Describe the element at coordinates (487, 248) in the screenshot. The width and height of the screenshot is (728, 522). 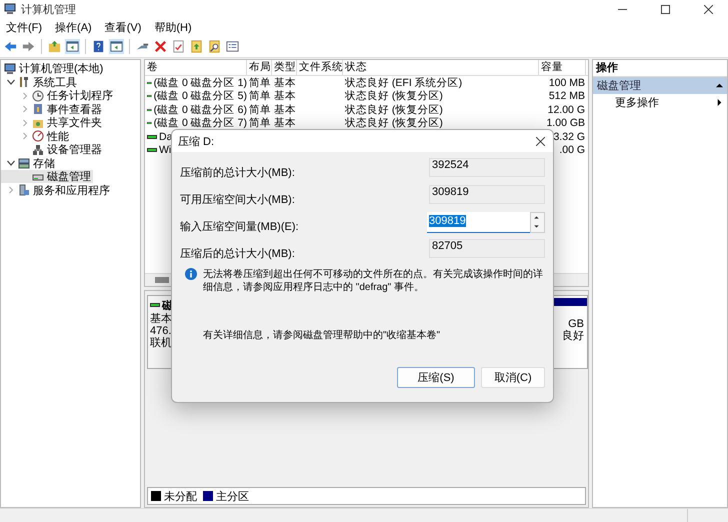
I see `readonly-field: 82705` at that location.